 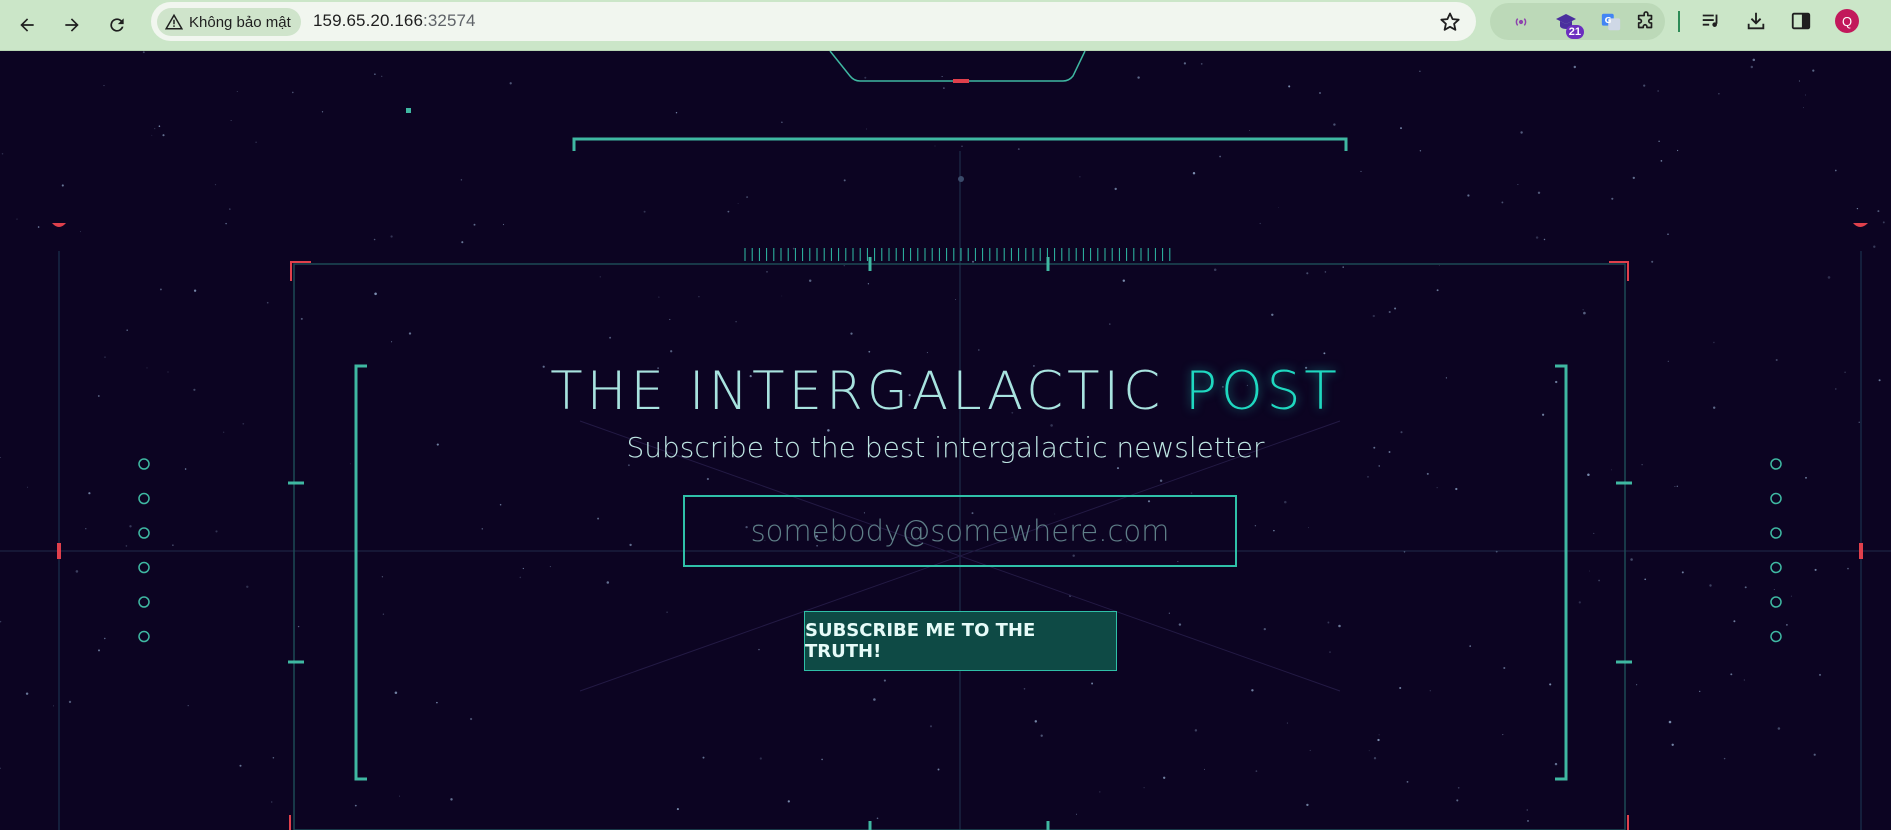 What do you see at coordinates (1574, 32) in the screenshot?
I see `extension-badge: 21` at bounding box center [1574, 32].